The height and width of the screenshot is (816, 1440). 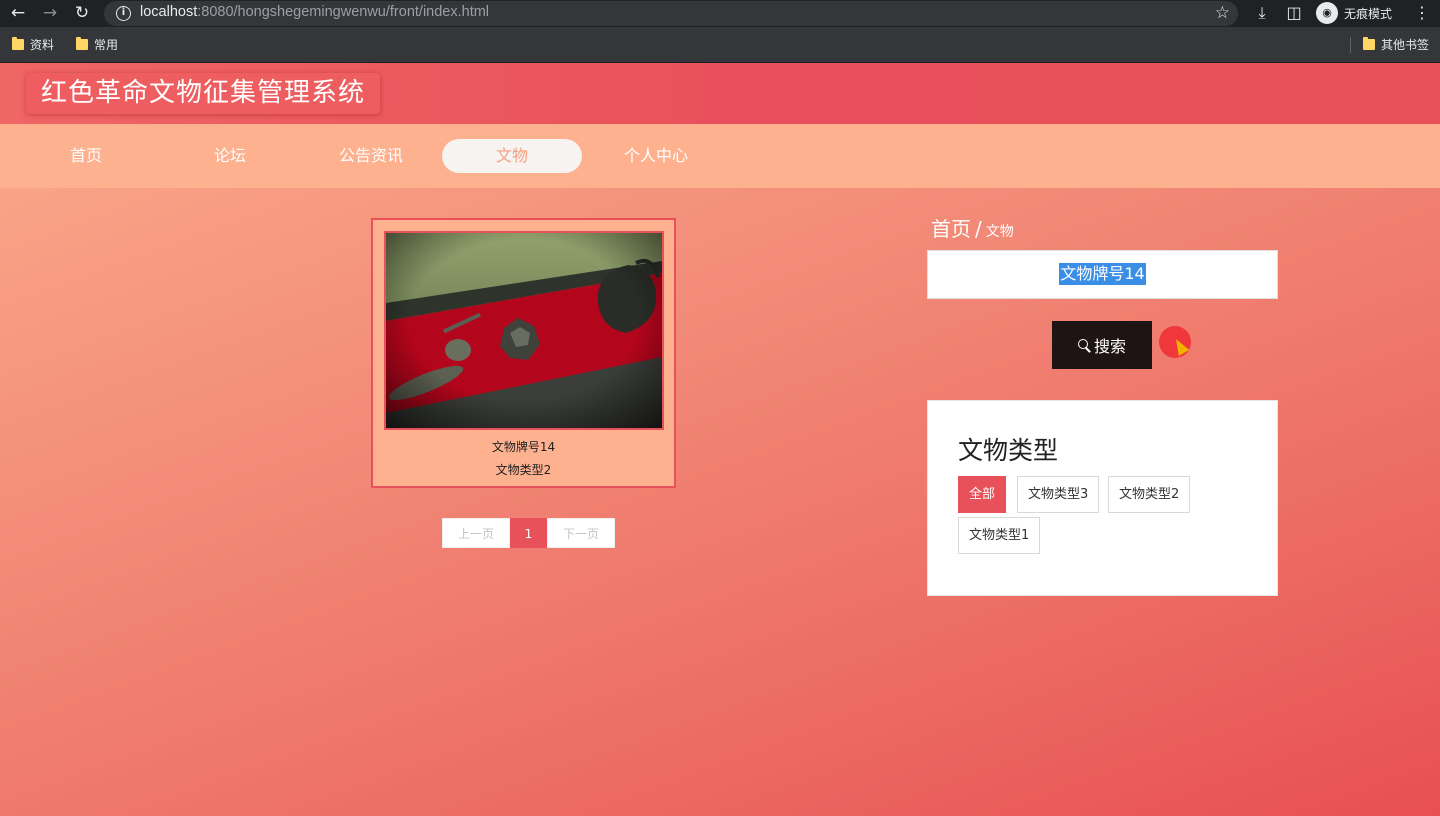 I want to click on back-icon: ←, so click(x=18, y=13).